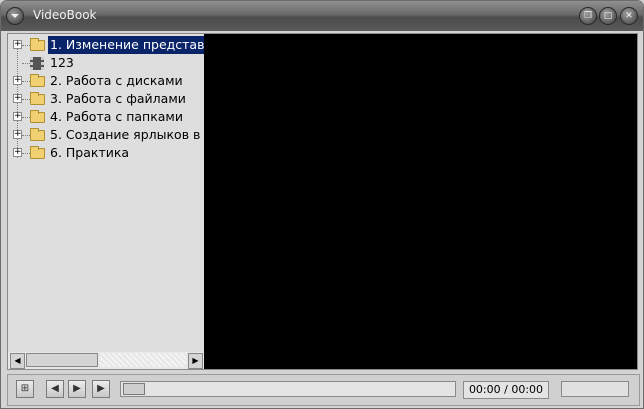  I want to click on window-title: VideoBook, so click(65, 15).